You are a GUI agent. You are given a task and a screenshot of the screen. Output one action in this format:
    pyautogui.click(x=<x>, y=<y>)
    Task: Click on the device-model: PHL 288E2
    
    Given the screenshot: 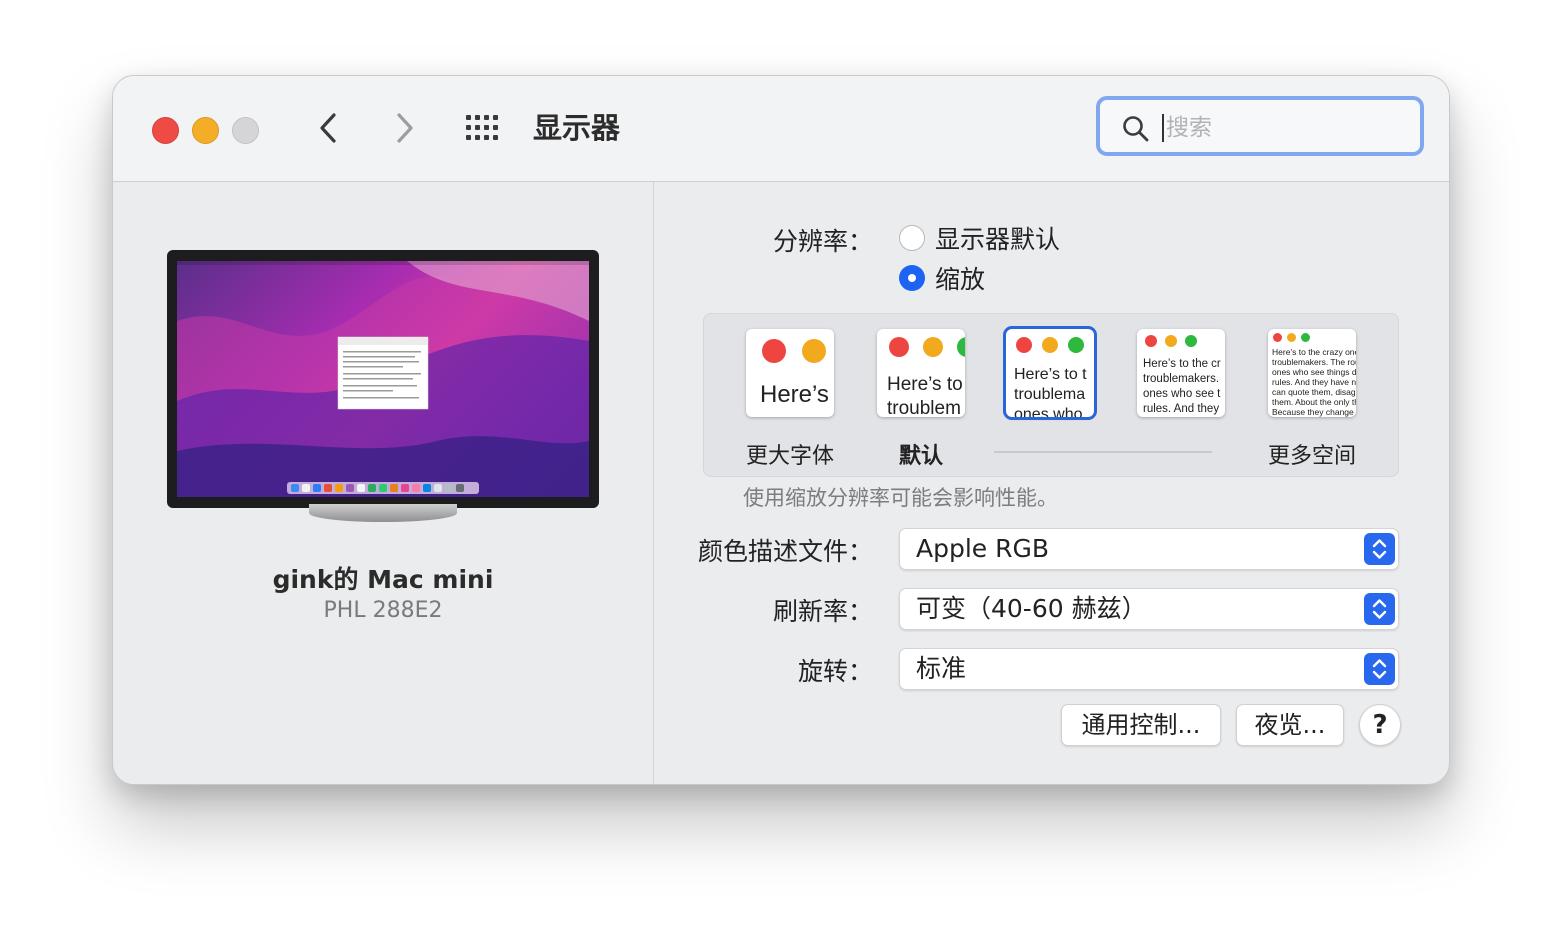 What is the action you would take?
    pyautogui.click(x=383, y=610)
    